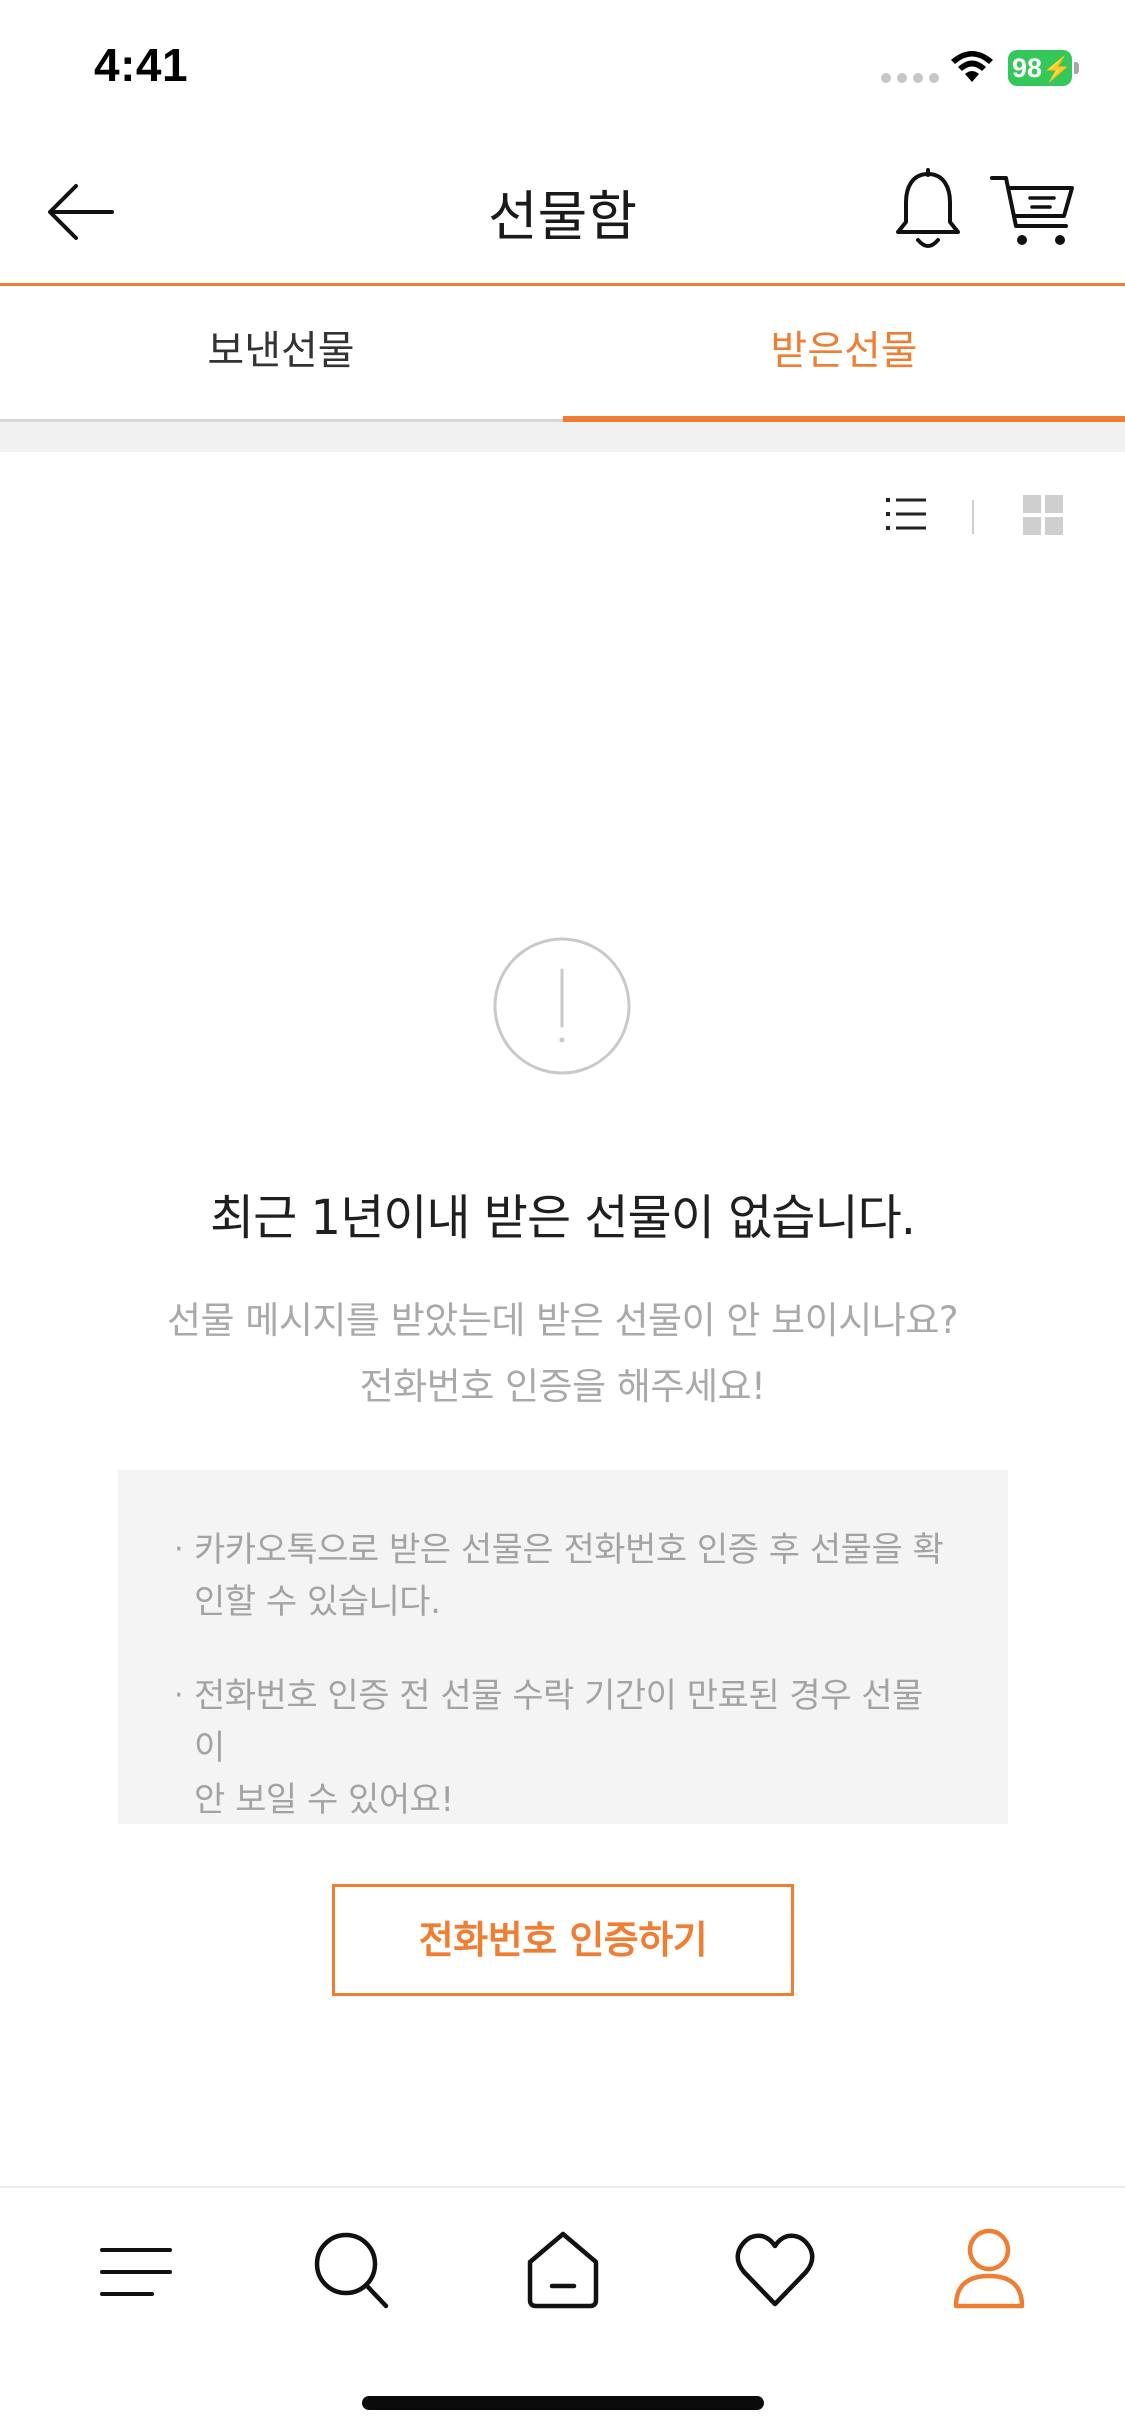  Describe the element at coordinates (1076, 68) in the screenshot. I see `battery-cap` at that location.